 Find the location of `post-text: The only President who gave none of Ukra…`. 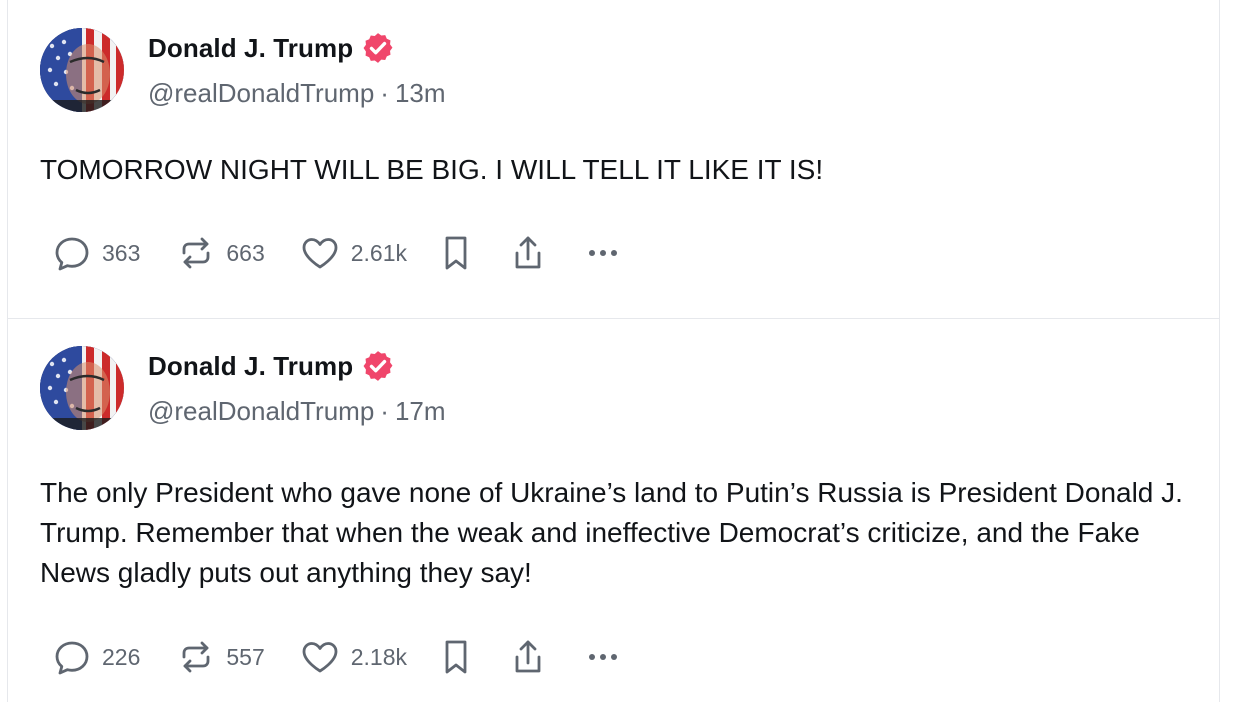

post-text: The only President who gave none of Ukra… is located at coordinates (611, 532).